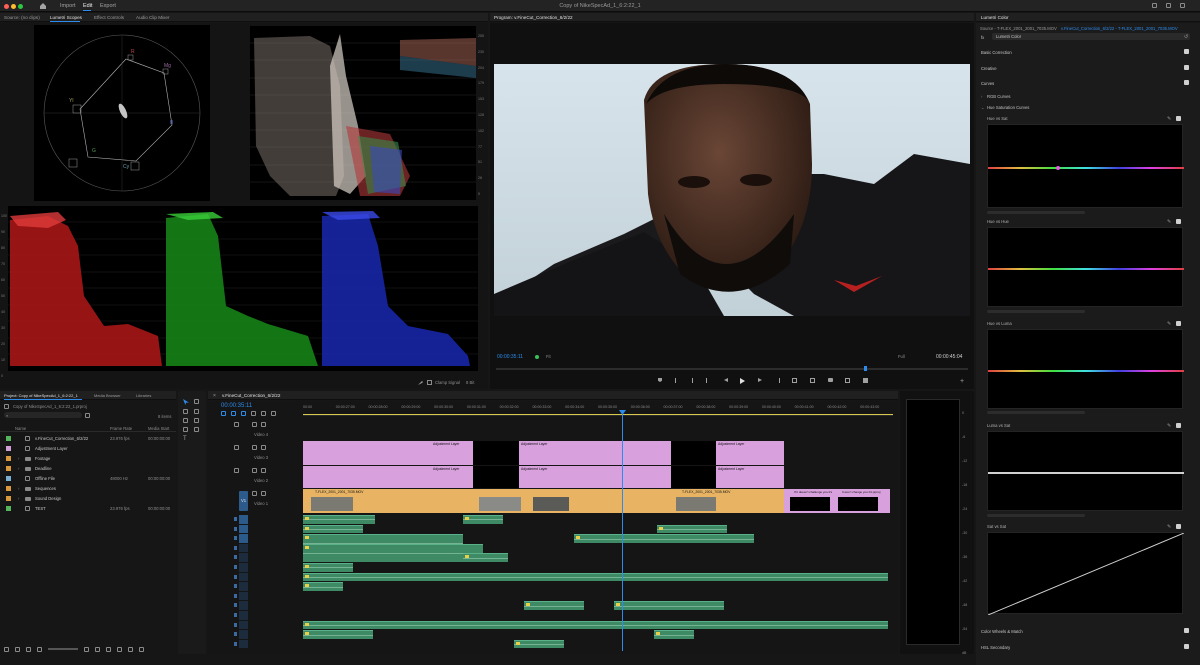  What do you see at coordinates (185, 411) in the screenshot?
I see `ripple-edit-icon` at bounding box center [185, 411].